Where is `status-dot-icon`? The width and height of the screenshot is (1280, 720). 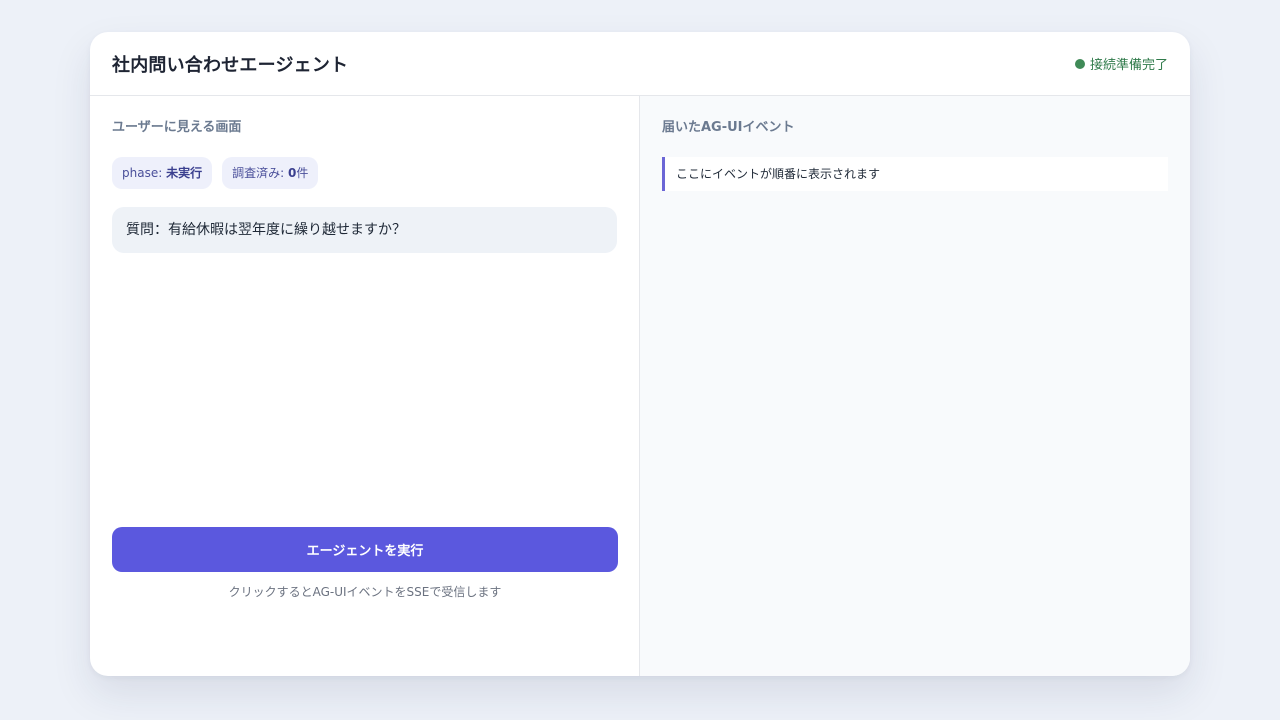 status-dot-icon is located at coordinates (1079, 63).